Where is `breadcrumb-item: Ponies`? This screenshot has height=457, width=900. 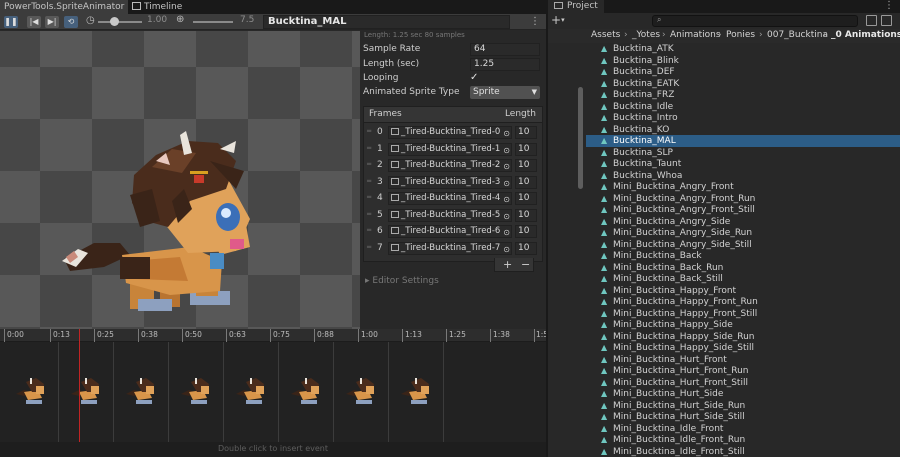
breadcrumb-item: Ponies is located at coordinates (740, 35).